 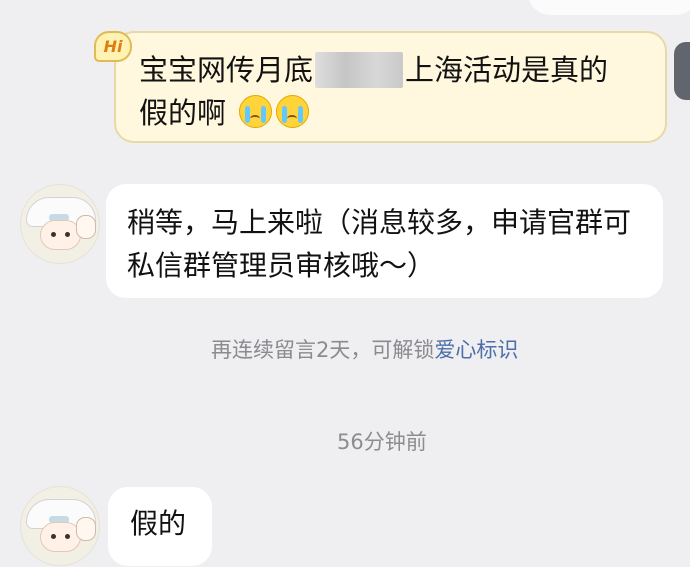 What do you see at coordinates (609, 7) in the screenshot?
I see `previous-message-bubble-edge` at bounding box center [609, 7].